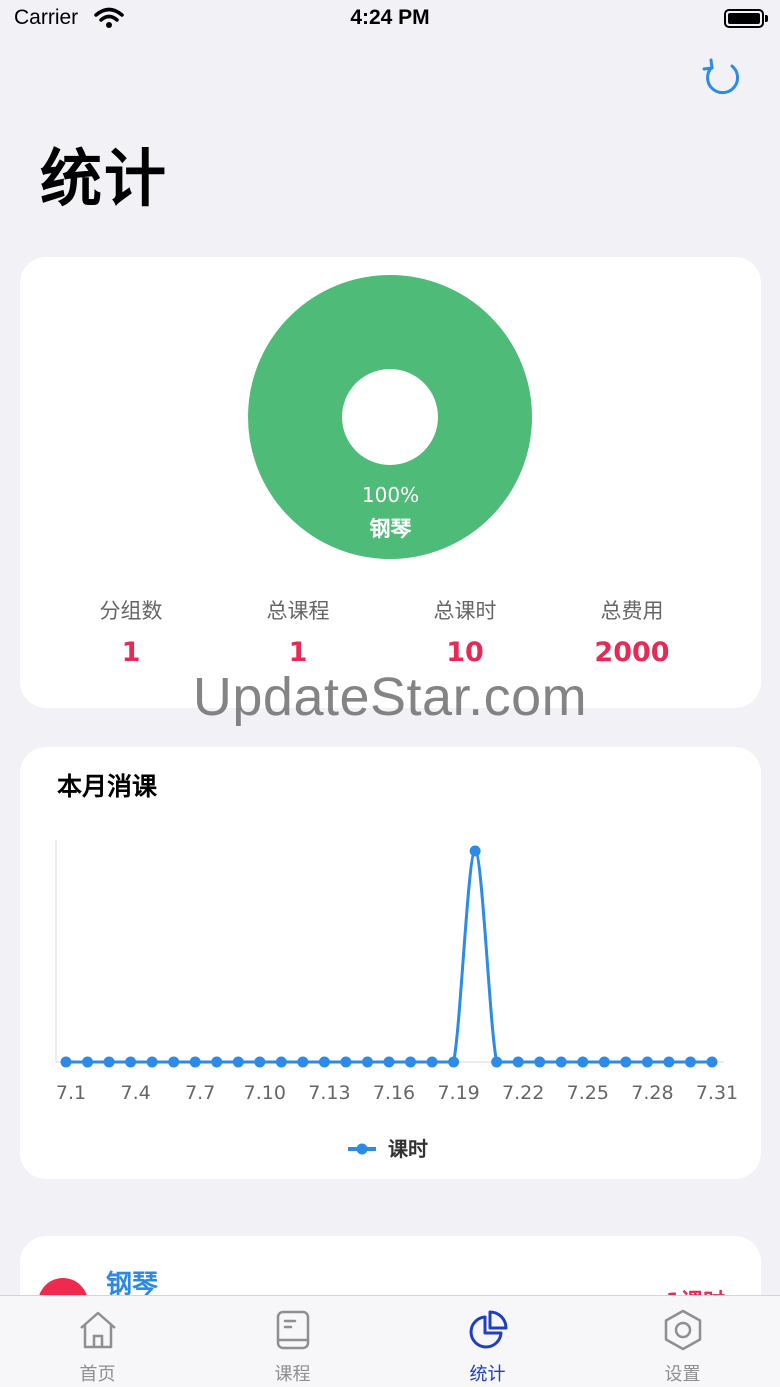 Image resolution: width=780 pixels, height=1387 pixels. Describe the element at coordinates (465, 652) in the screenshot. I see `stat-value: 10` at that location.